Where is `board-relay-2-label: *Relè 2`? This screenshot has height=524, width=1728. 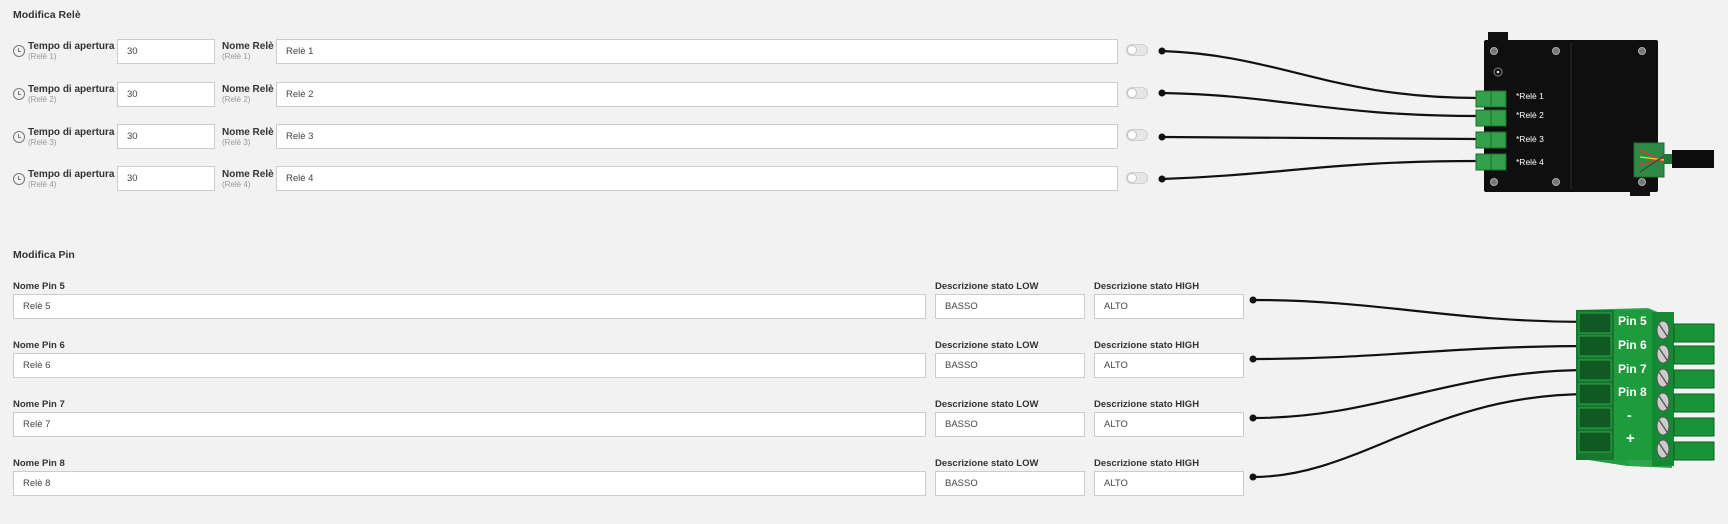 board-relay-2-label: *Relè 2 is located at coordinates (1530, 115).